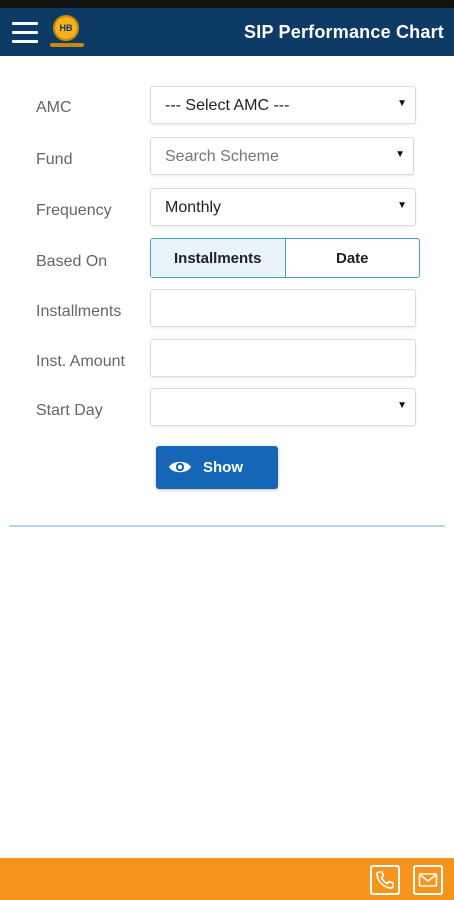  What do you see at coordinates (222, 156) in the screenshot?
I see `fund-placeholder: Search Scheme` at bounding box center [222, 156].